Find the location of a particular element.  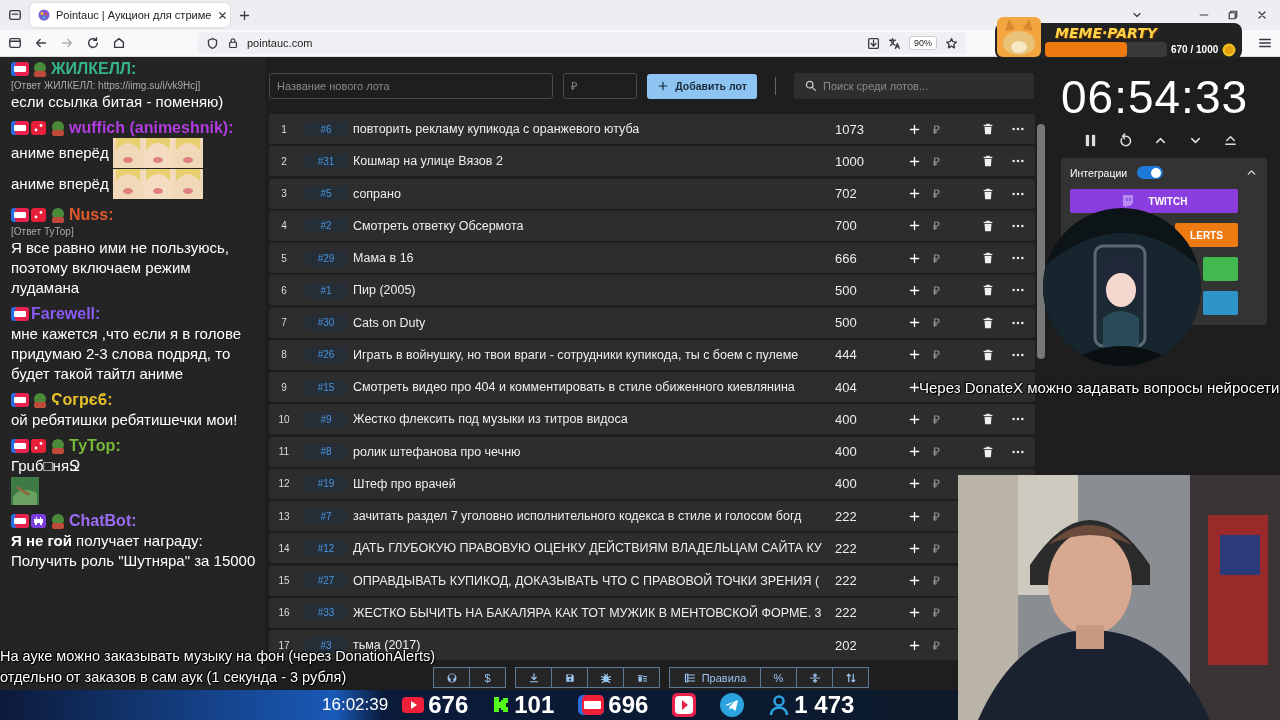

lot-id: #6 is located at coordinates (326, 129).